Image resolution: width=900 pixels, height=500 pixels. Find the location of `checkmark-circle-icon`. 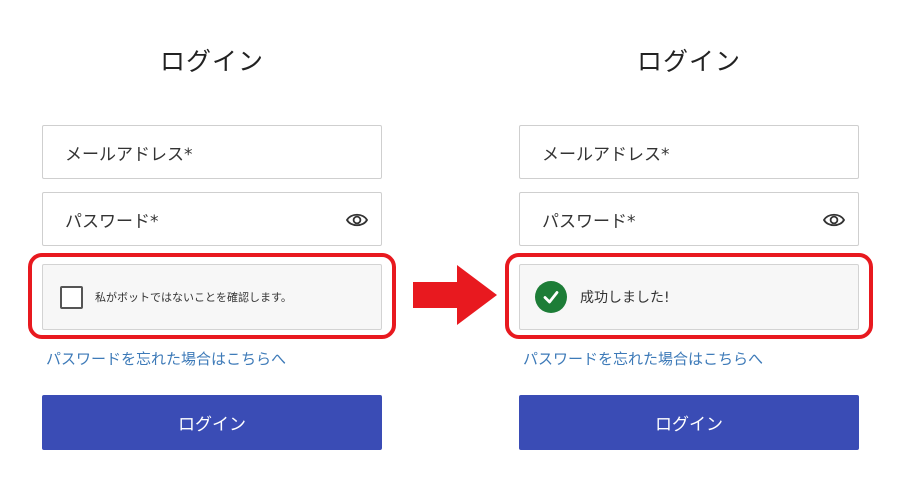

checkmark-circle-icon is located at coordinates (551, 297).